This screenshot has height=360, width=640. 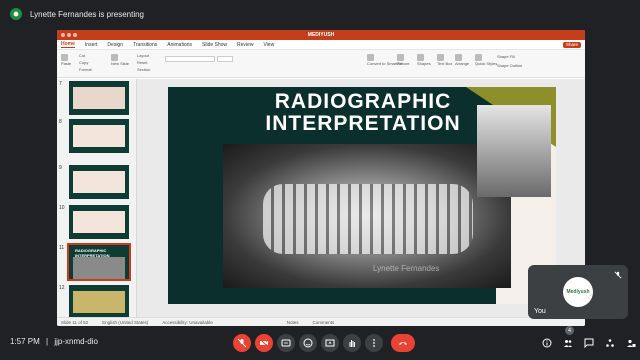 I want to click on captions-button, so click(x=286, y=343).